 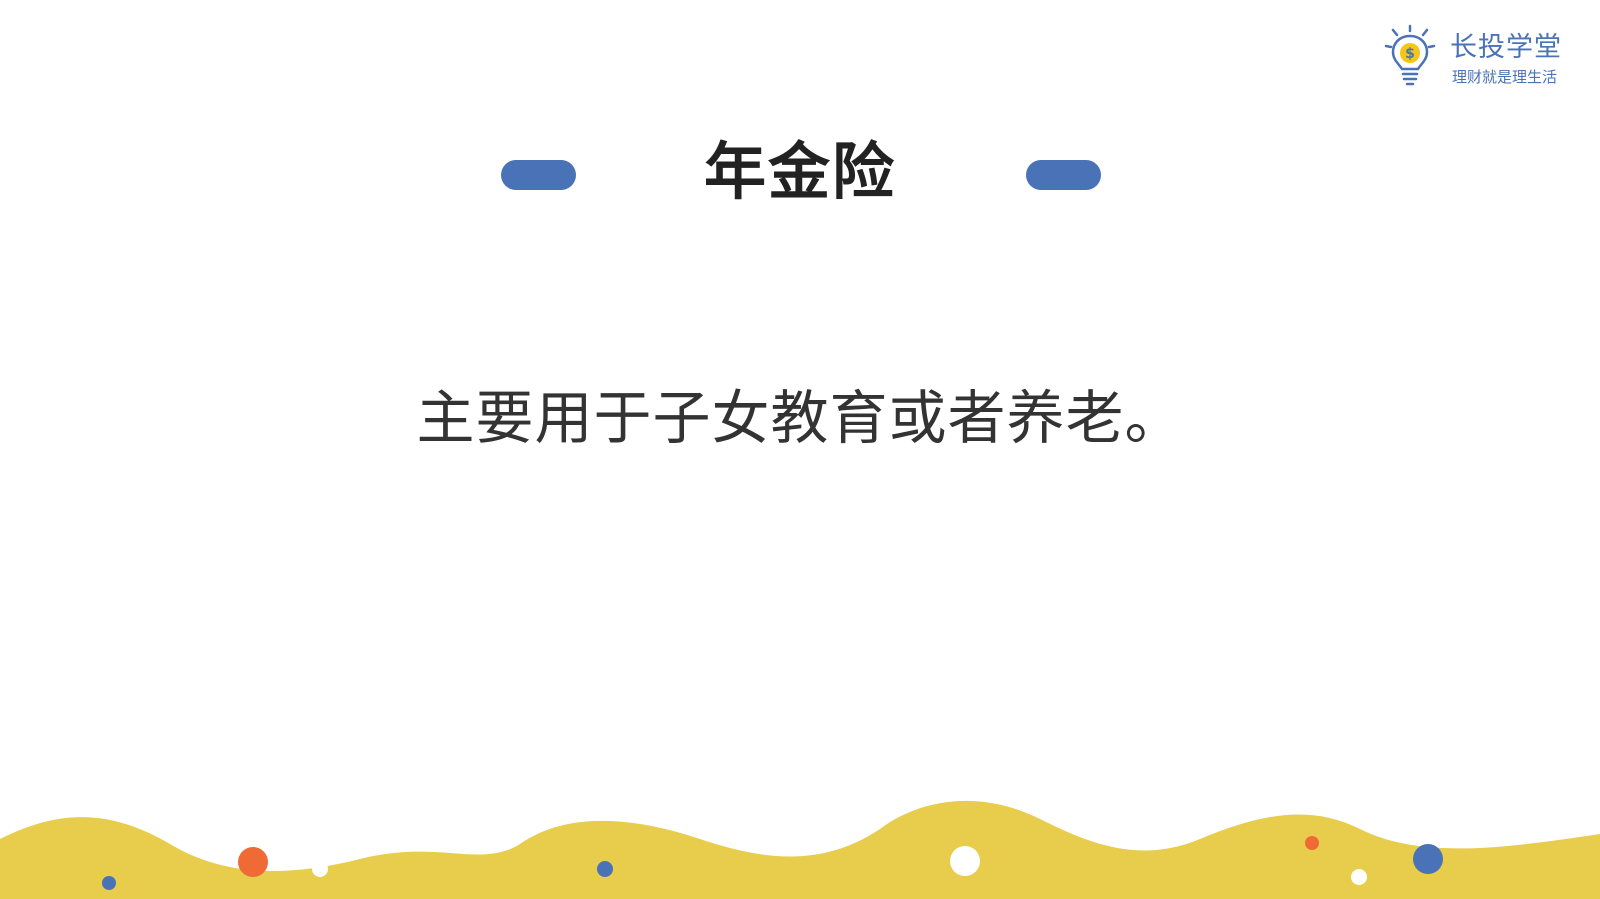 What do you see at coordinates (1506, 47) in the screenshot?
I see `brand-name: 长投学堂` at bounding box center [1506, 47].